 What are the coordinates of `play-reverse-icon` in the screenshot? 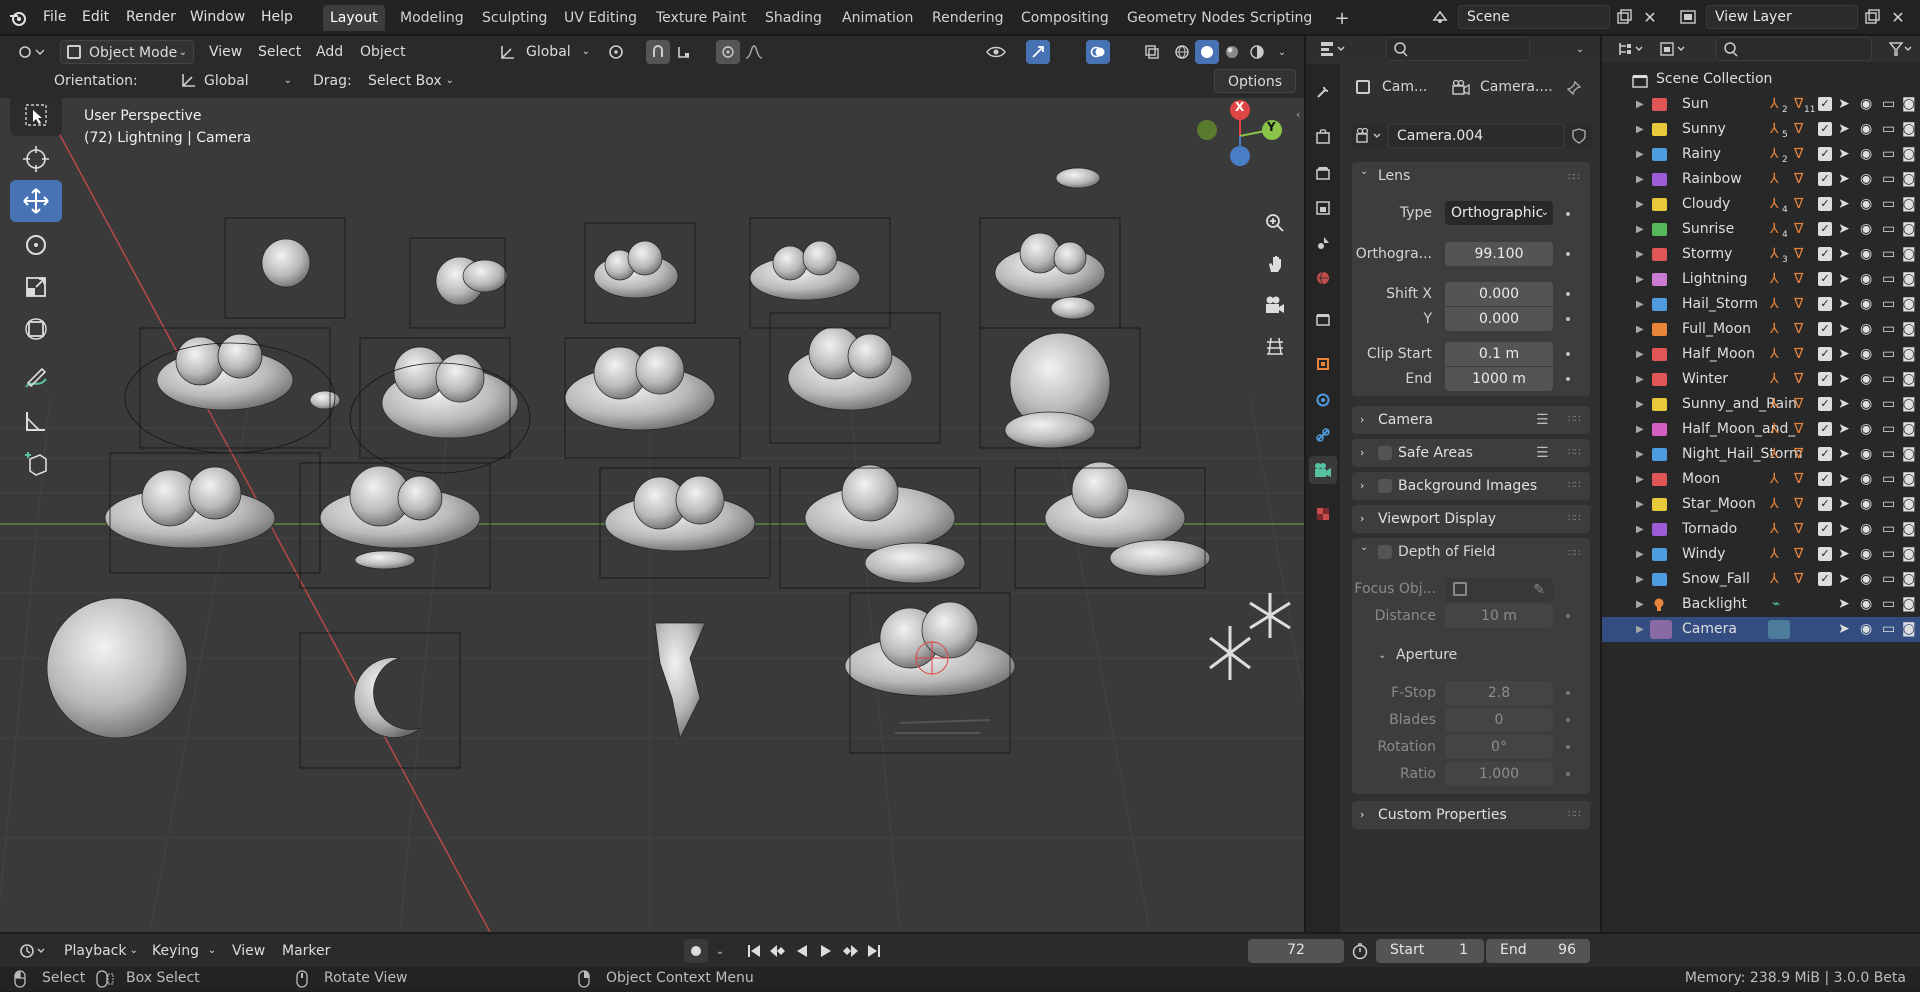 It's located at (802, 951).